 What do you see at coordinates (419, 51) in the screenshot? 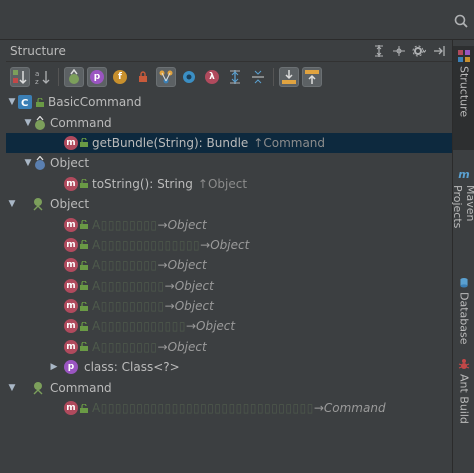
I see `gear-icon` at bounding box center [419, 51].